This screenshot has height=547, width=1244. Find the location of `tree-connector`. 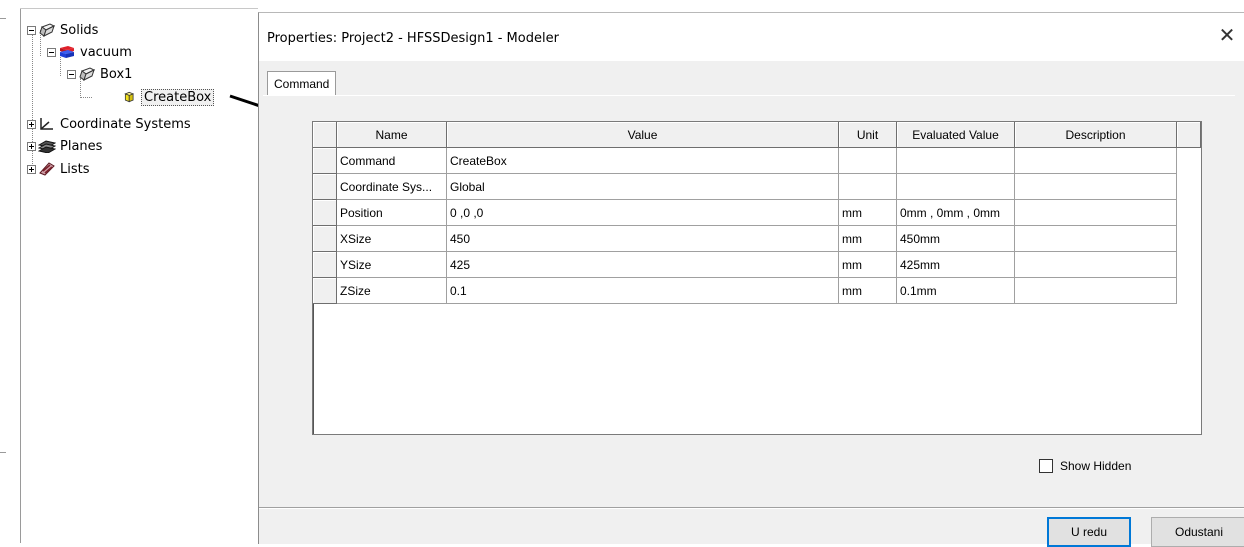

tree-connector is located at coordinates (86, 97).